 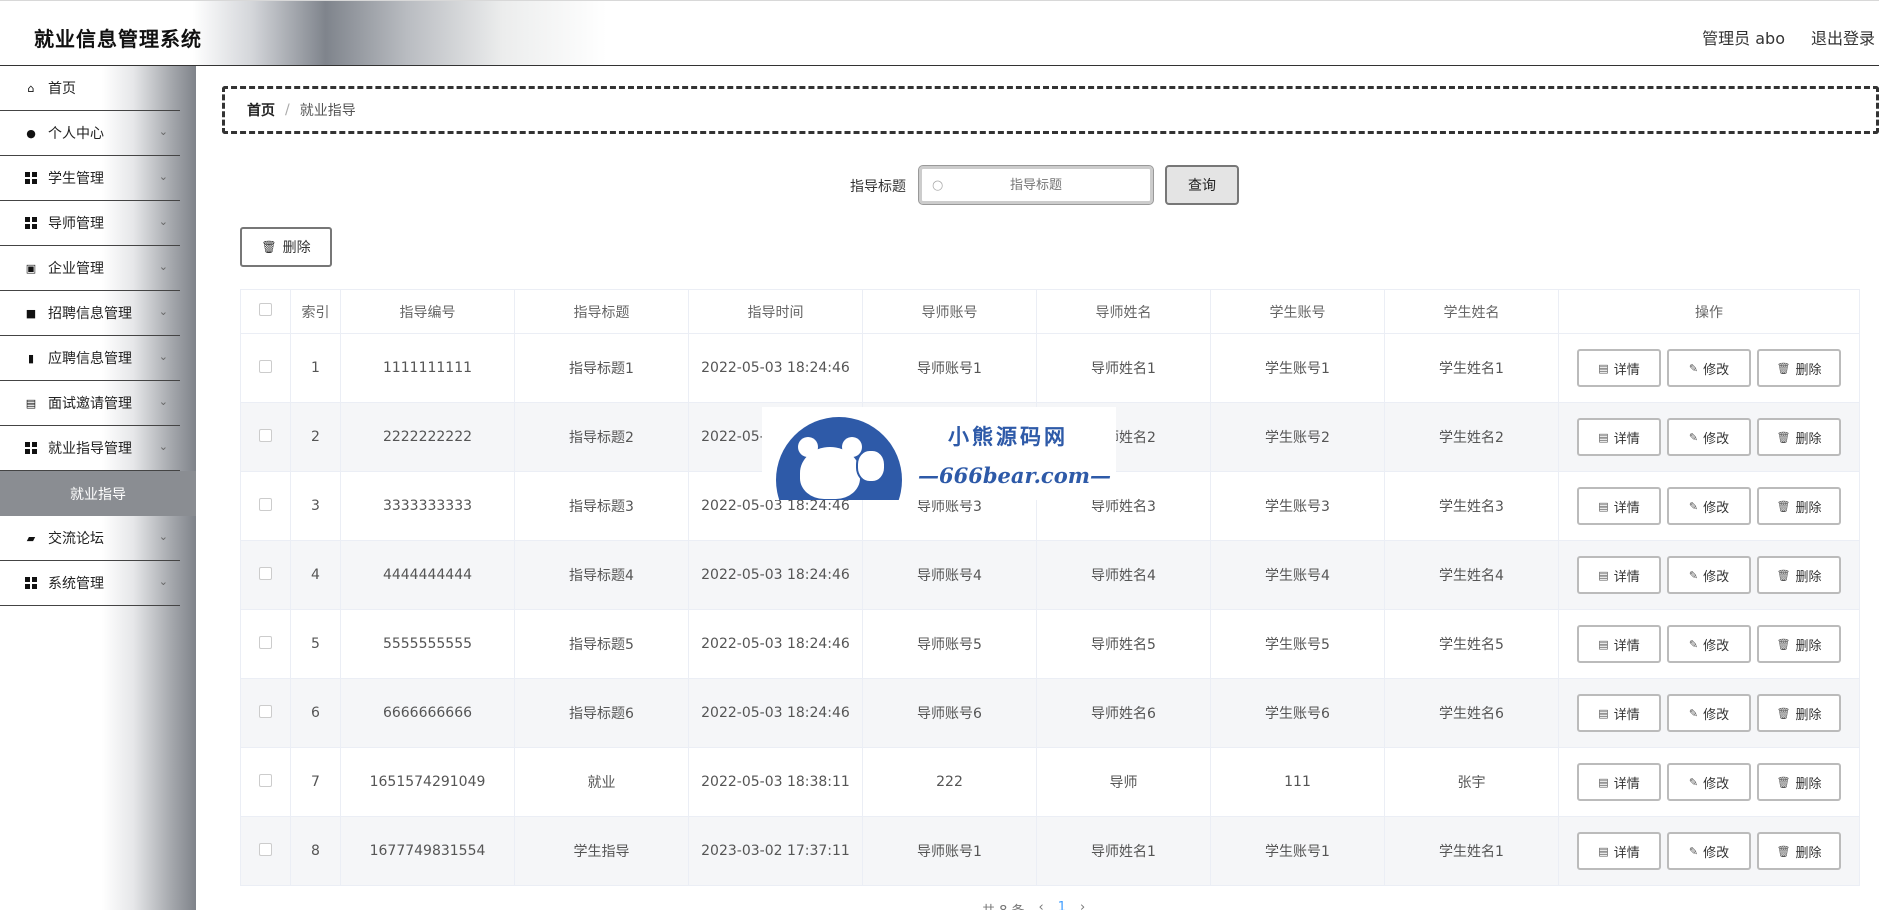 What do you see at coordinates (601, 575) in the screenshot?
I see `cell-title: 指导标题4` at bounding box center [601, 575].